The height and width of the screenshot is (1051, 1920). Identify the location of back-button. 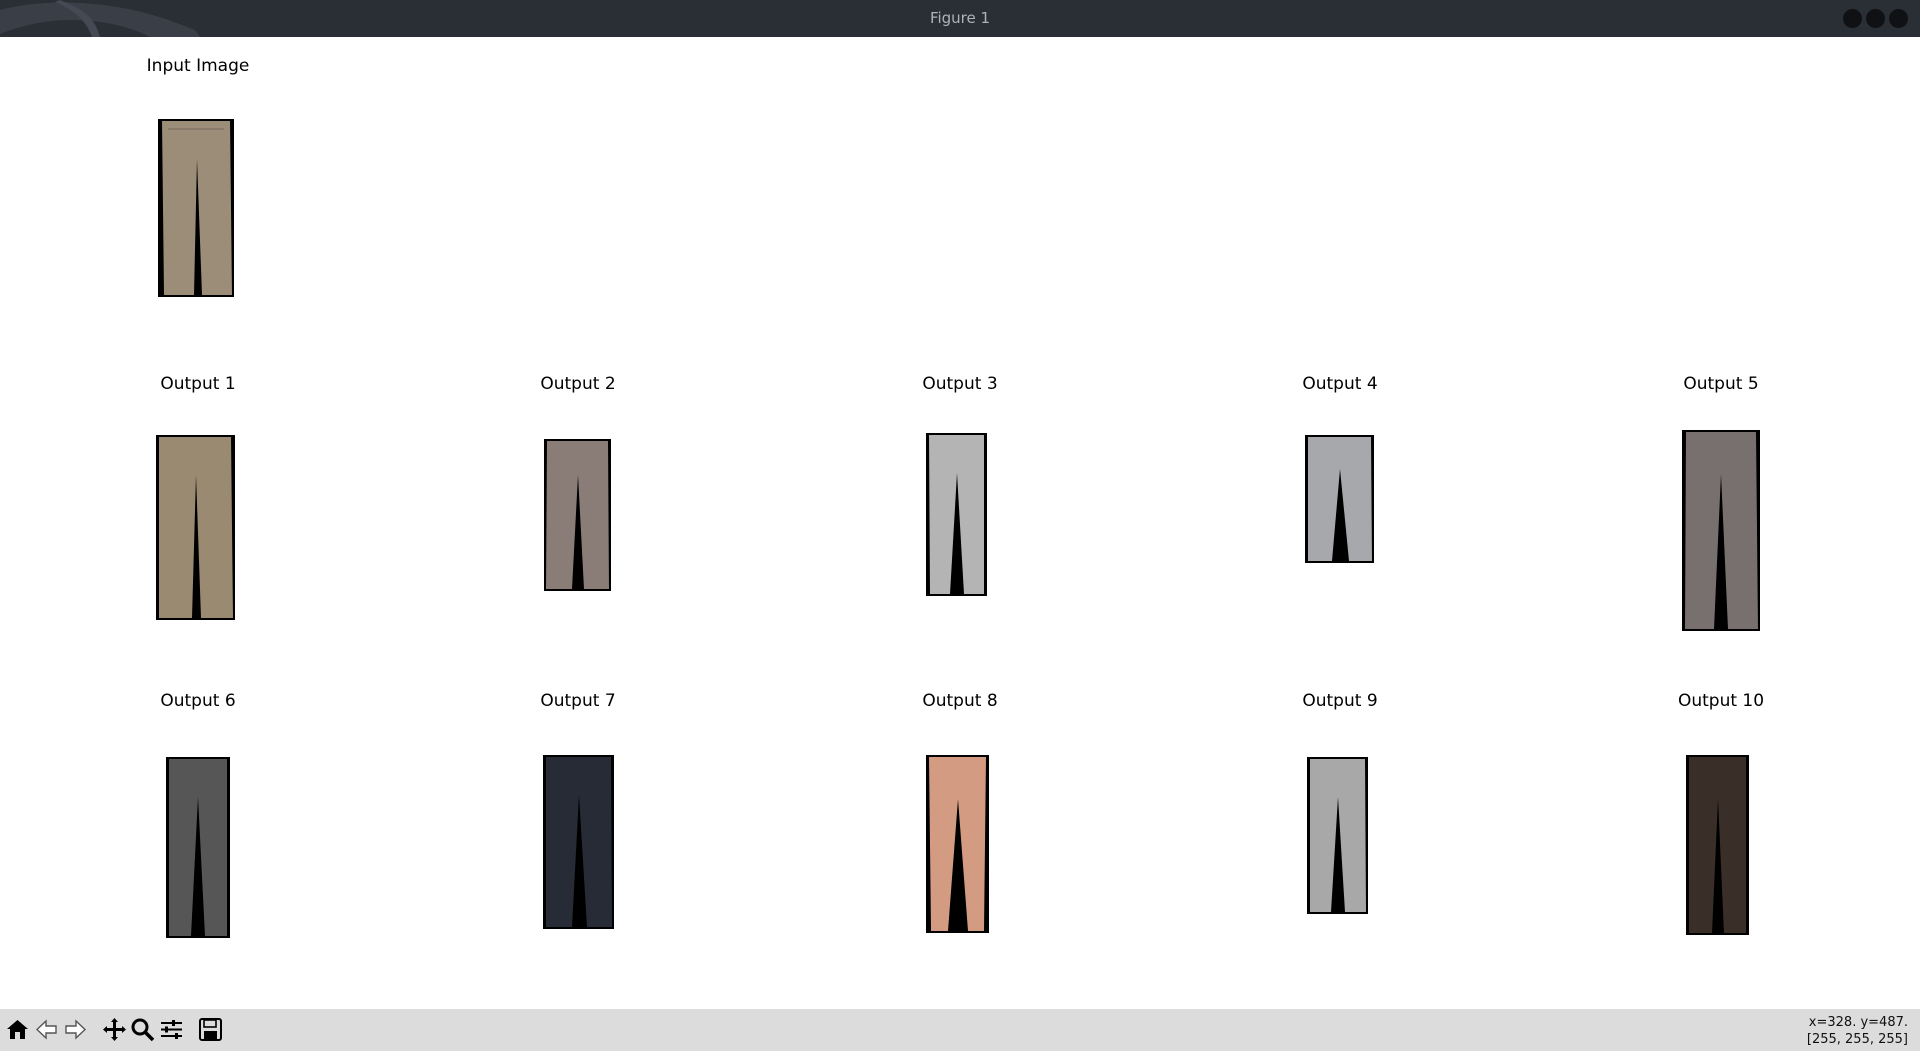
(46, 1029).